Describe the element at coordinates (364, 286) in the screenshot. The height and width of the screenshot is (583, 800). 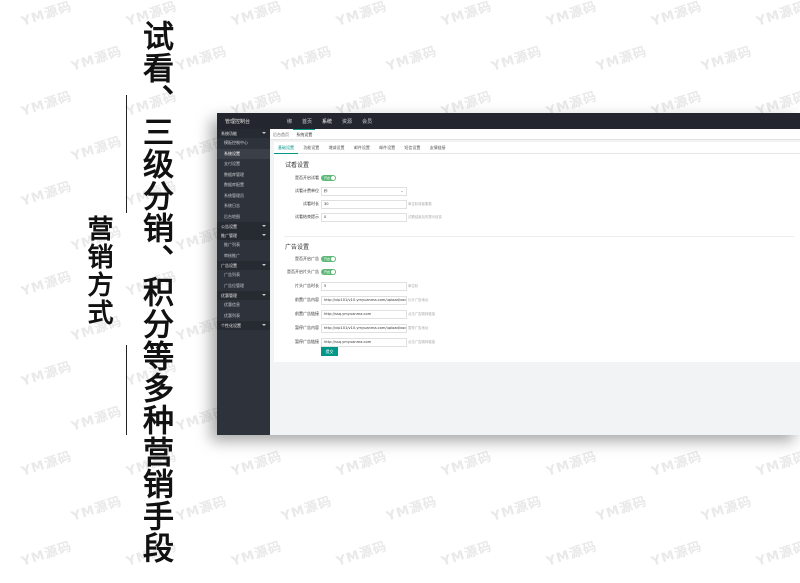
I see `preroll-duration-input: 5` at that location.